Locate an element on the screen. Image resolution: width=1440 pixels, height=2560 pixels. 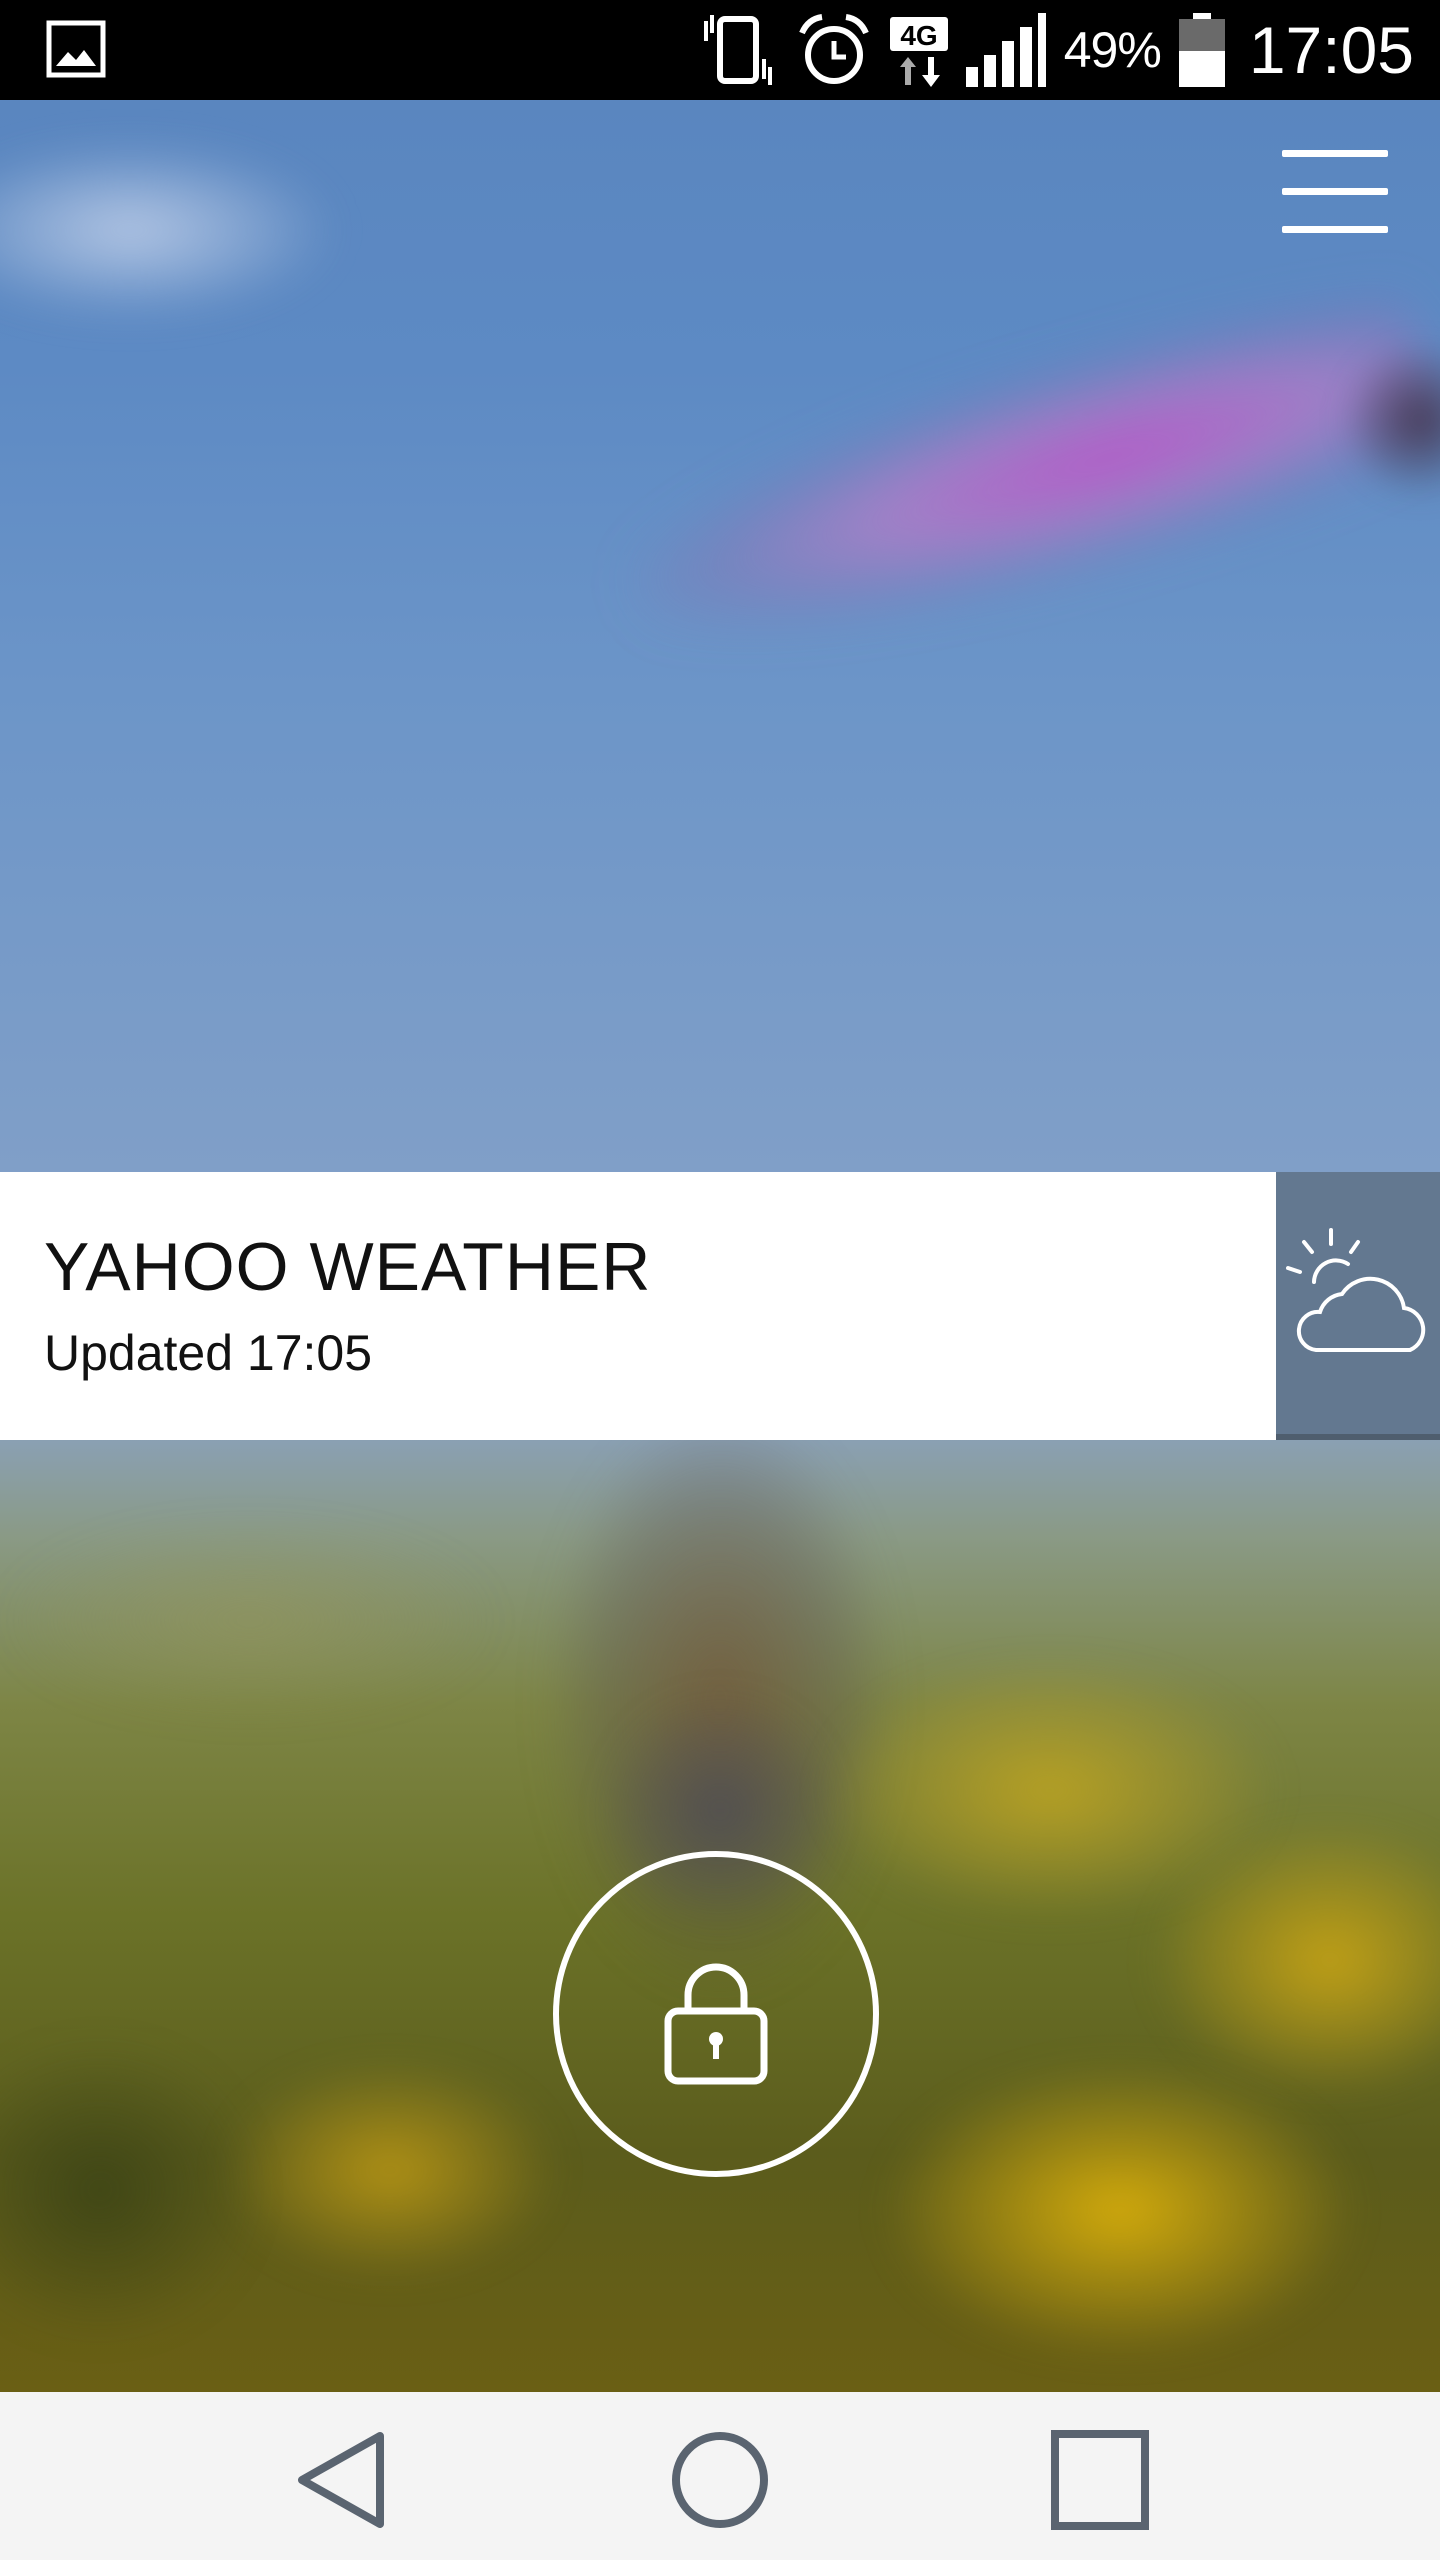
status-time: 17:05 is located at coordinates (1331, 50).